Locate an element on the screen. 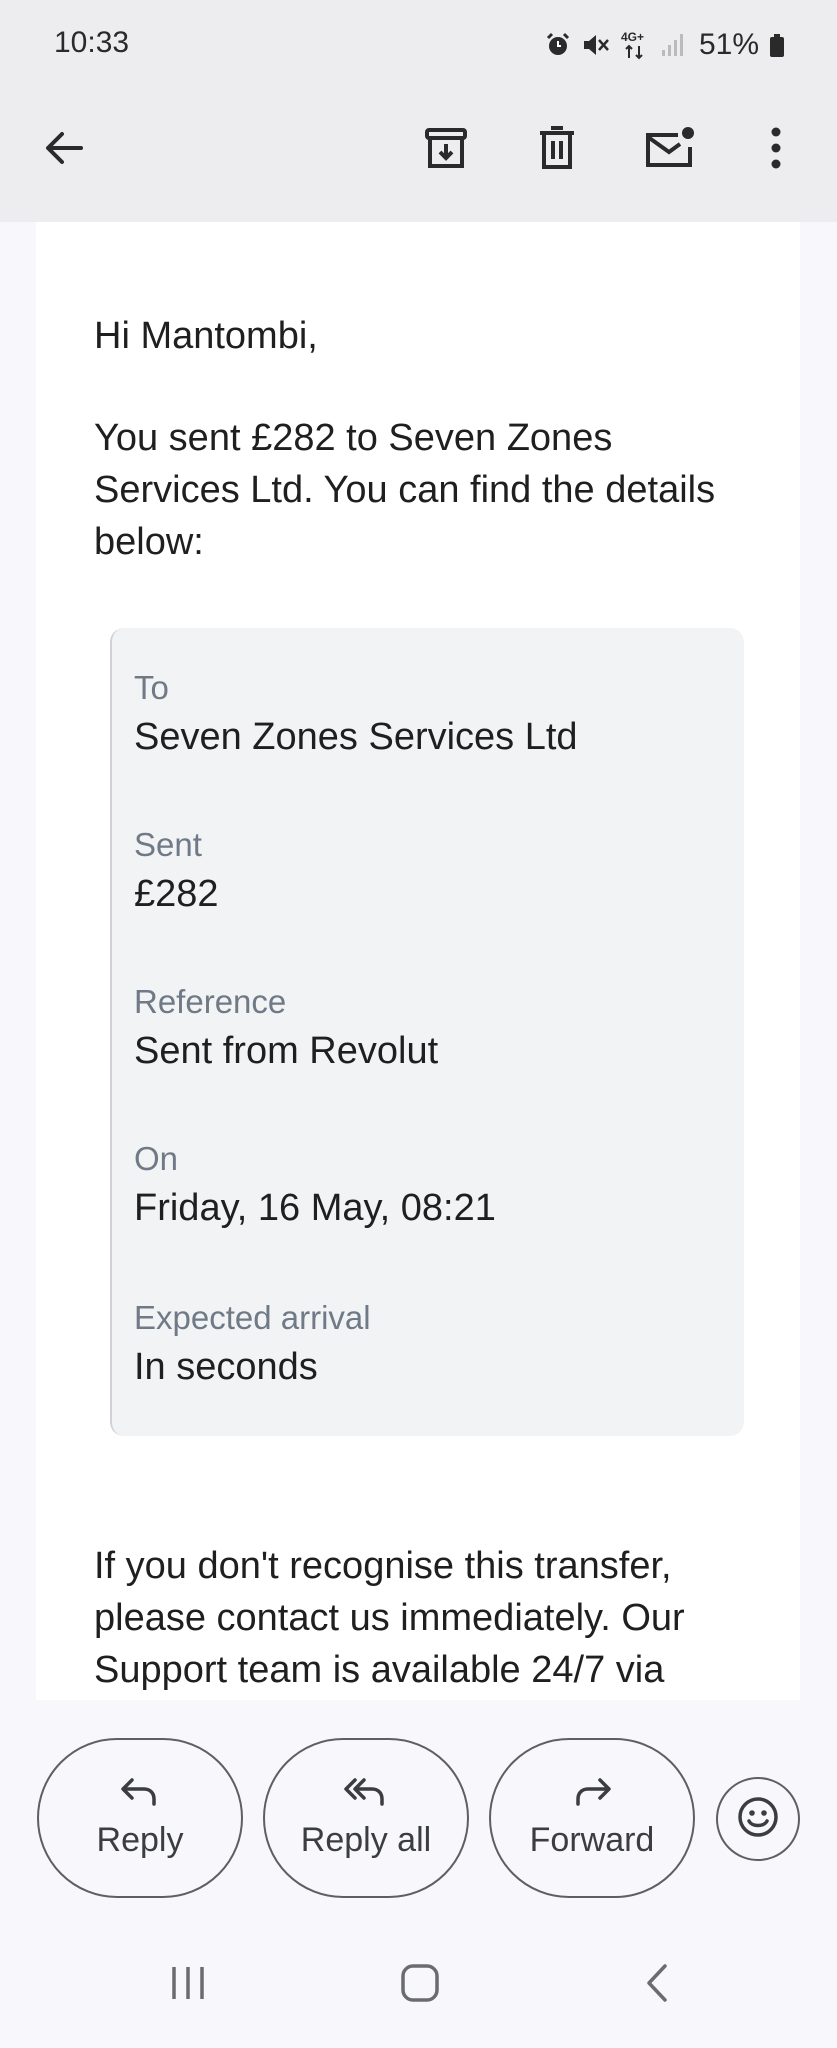 The width and height of the screenshot is (837, 2048). smiley-icon is located at coordinates (758, 1819).